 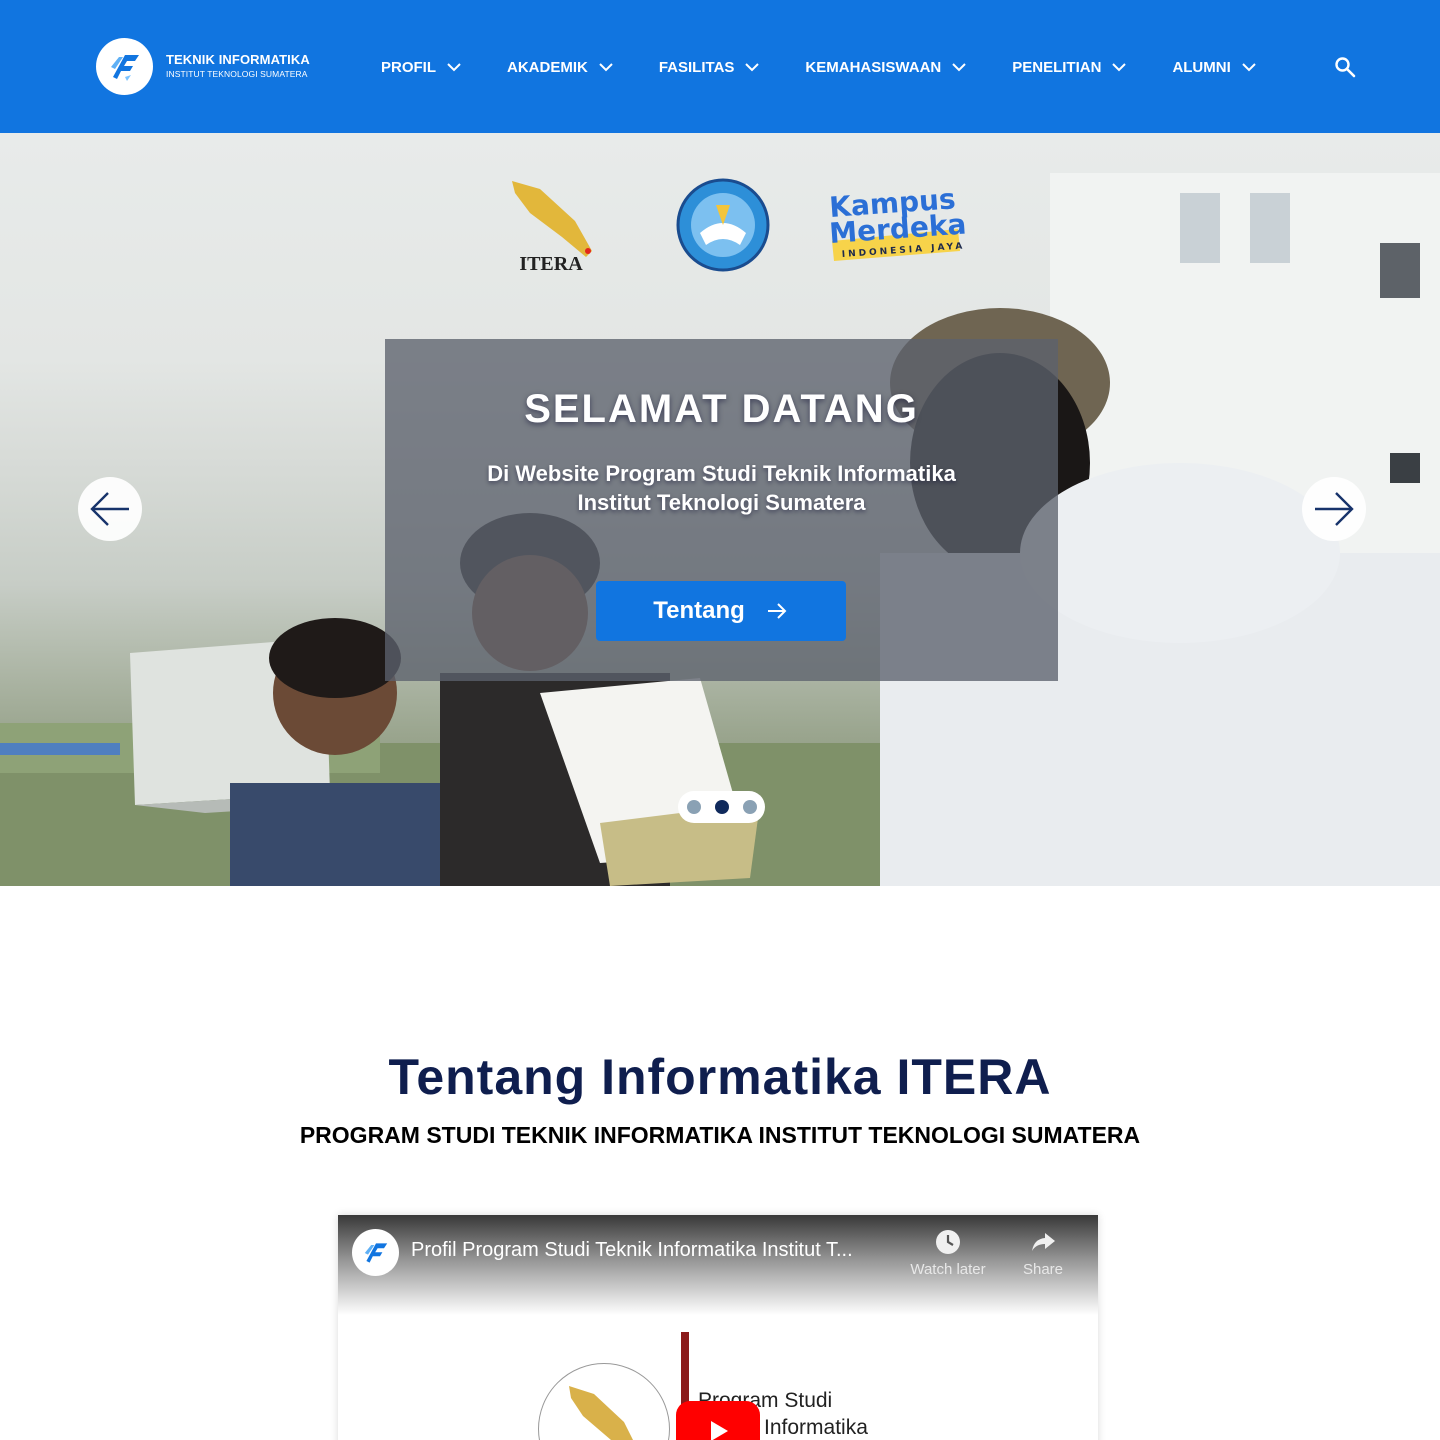 I want to click on arrow-left-icon, so click(x=109, y=509).